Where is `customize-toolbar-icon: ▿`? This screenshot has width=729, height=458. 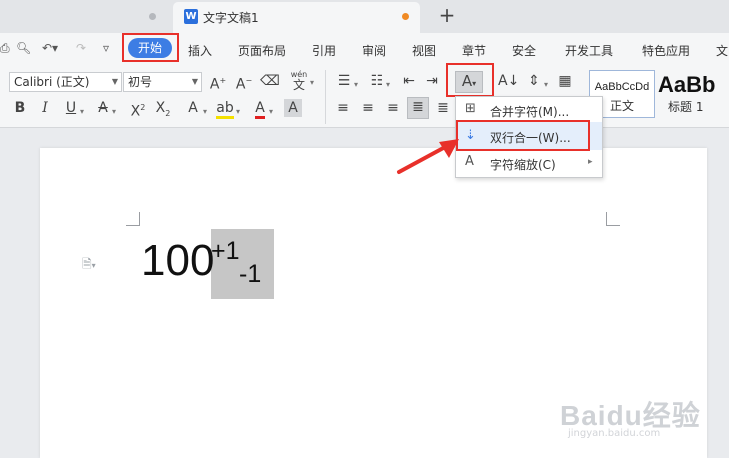 customize-toolbar-icon: ▿ is located at coordinates (106, 48).